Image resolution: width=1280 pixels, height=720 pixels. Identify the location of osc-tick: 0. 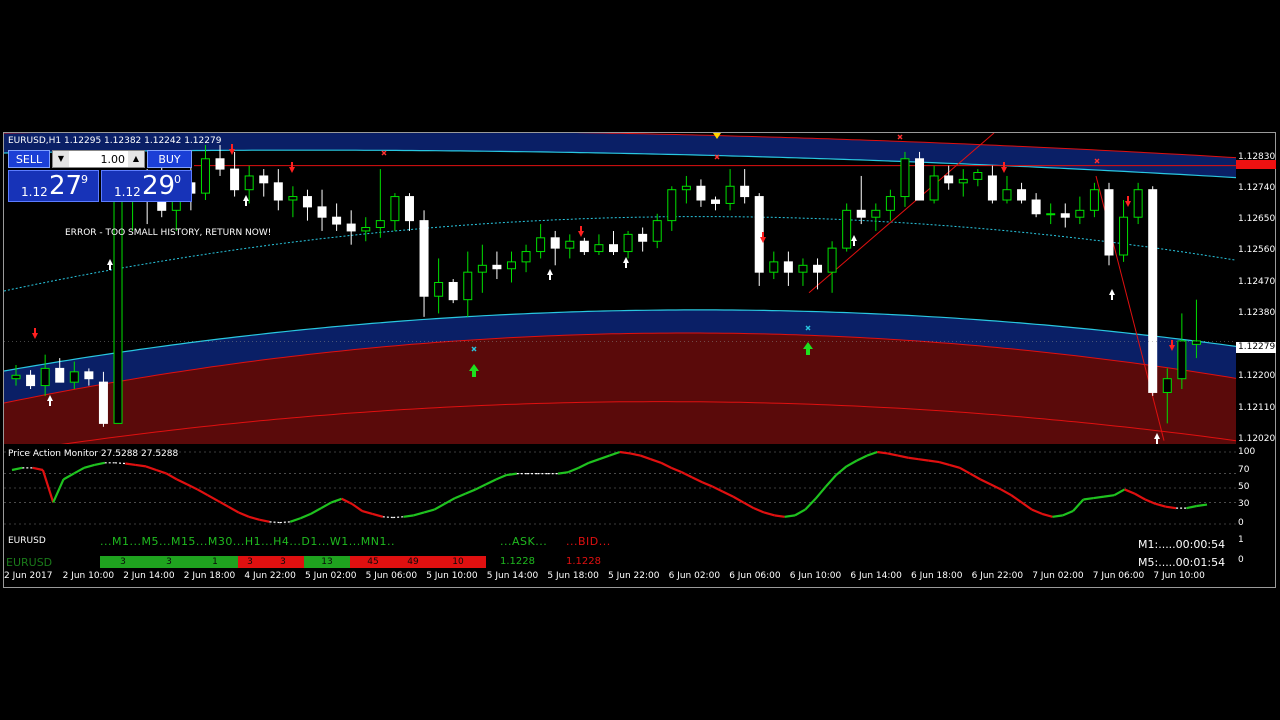
(1241, 523).